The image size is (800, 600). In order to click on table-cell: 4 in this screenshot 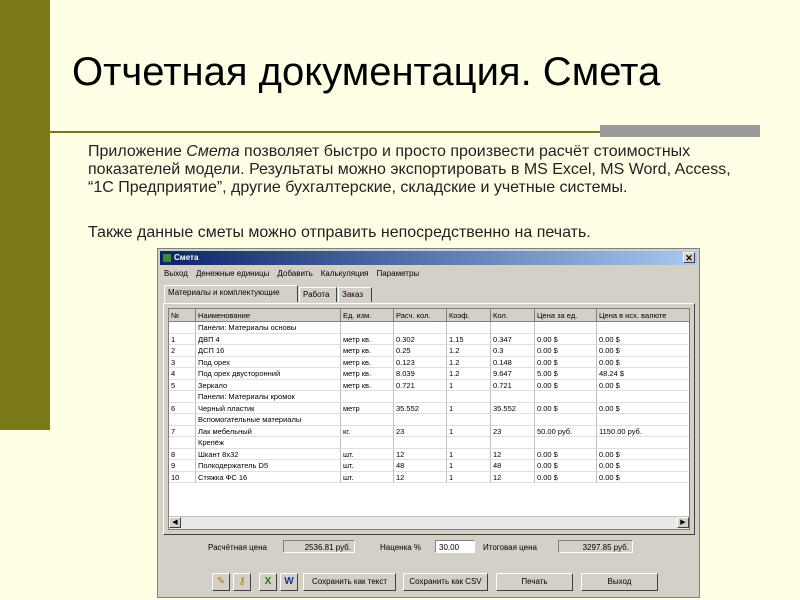, I will do `click(182, 374)`.